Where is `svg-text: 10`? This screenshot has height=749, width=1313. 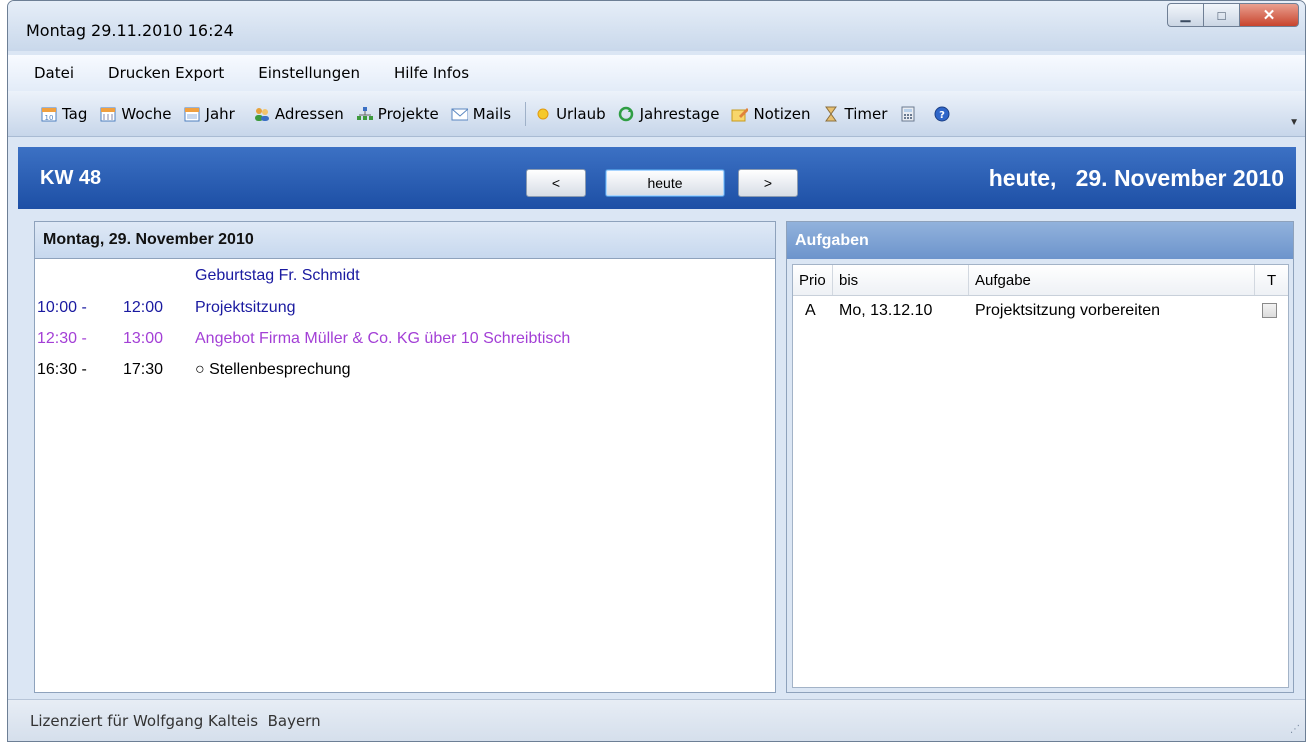
svg-text: 10 is located at coordinates (48, 118).